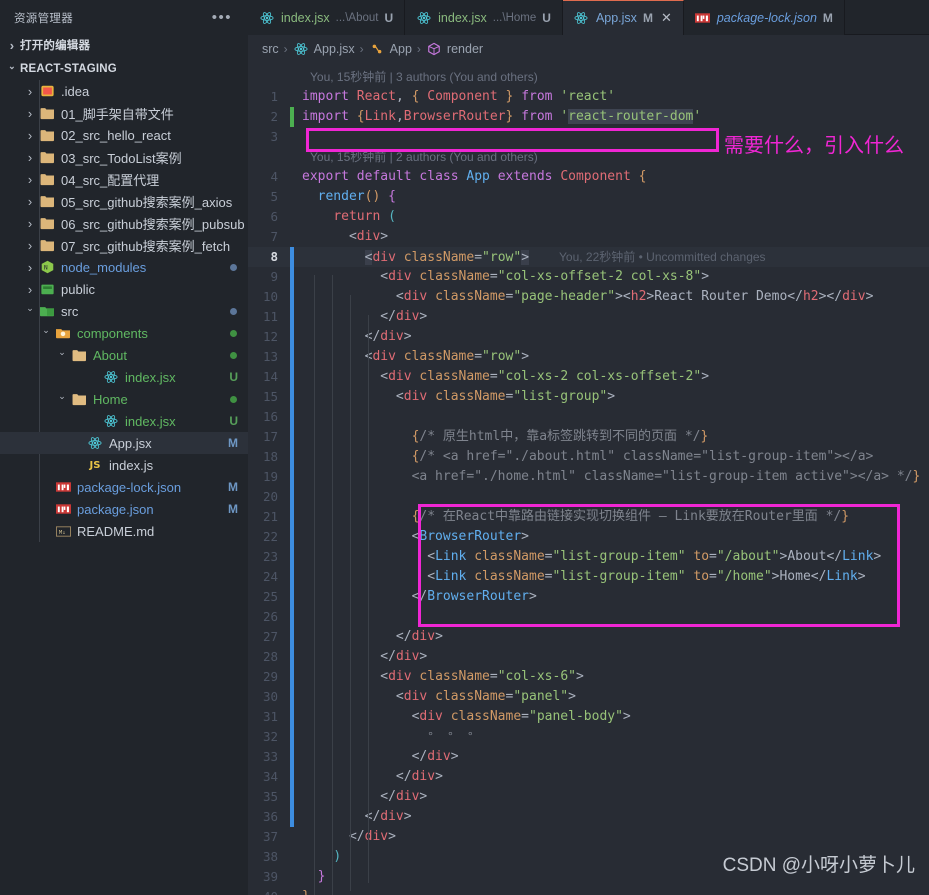 This screenshot has height=895, width=929. What do you see at coordinates (153, 224) in the screenshot?
I see `tree-item-label: 06_src_github搜索案例_pubsub` at bounding box center [153, 224].